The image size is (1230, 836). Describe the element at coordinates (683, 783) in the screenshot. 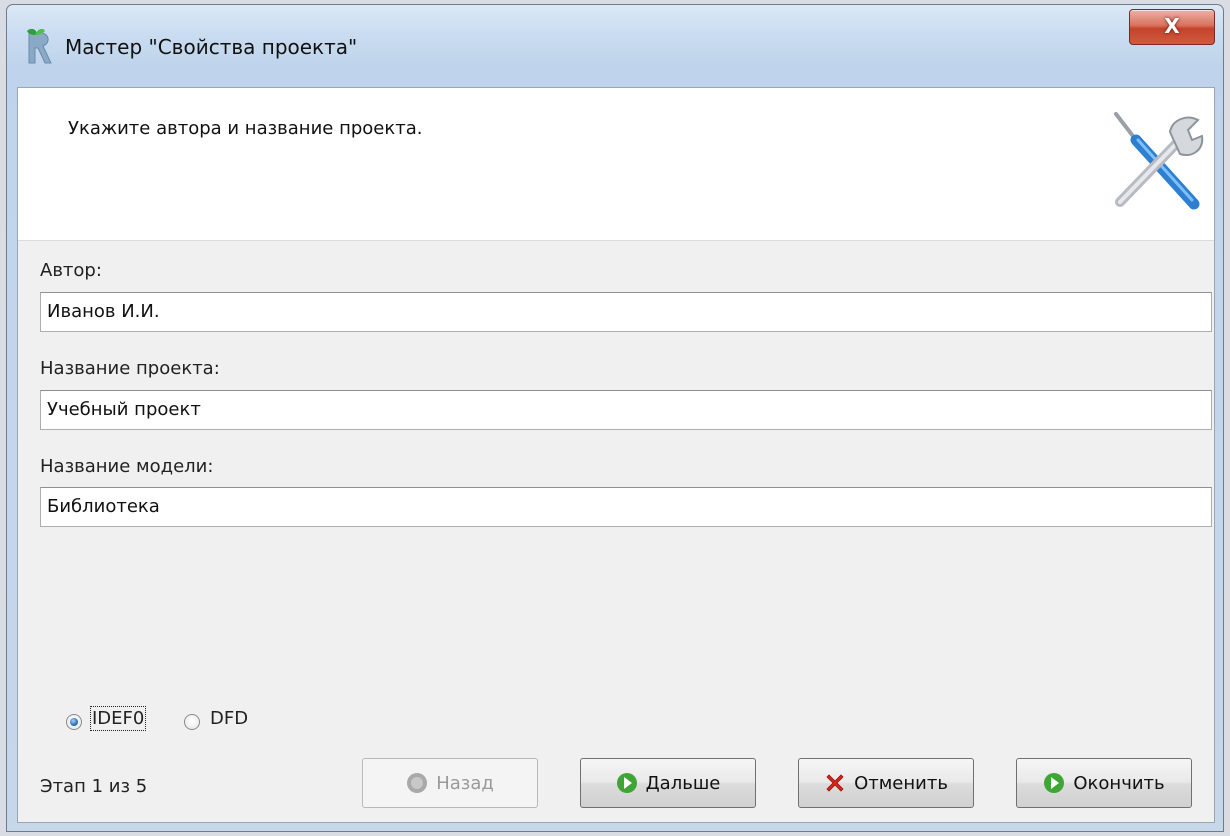

I see `next-button-label: Дальше` at that location.